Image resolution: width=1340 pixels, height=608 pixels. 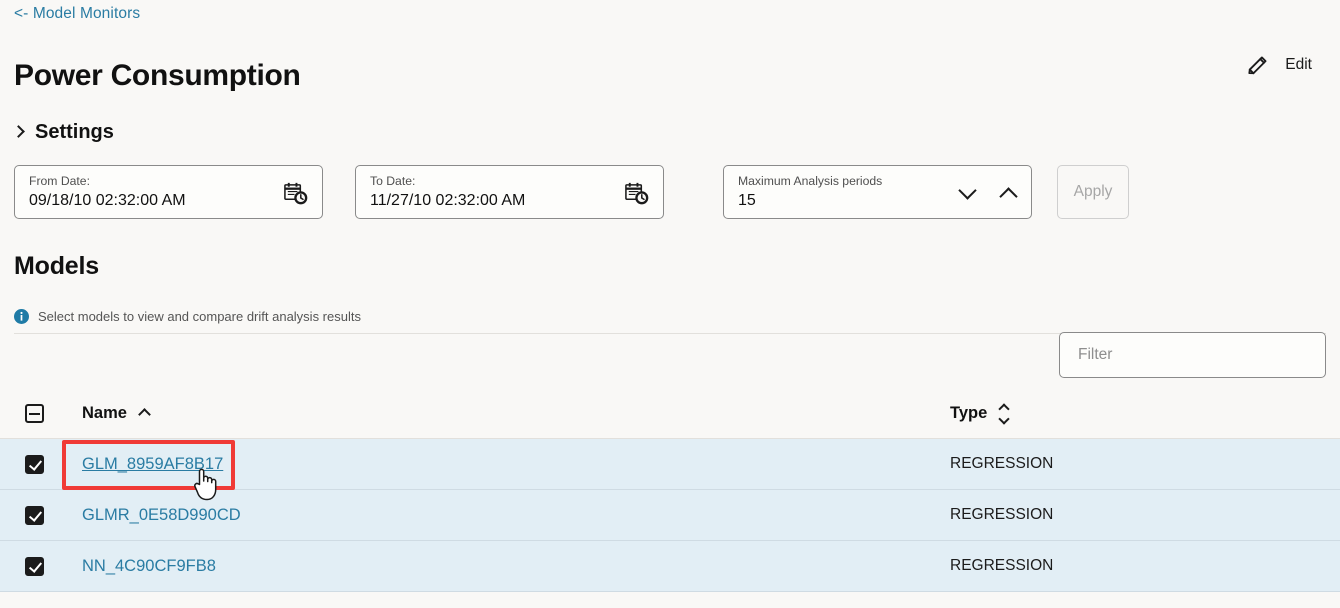 What do you see at coordinates (21, 316) in the screenshot?
I see `info-icon` at bounding box center [21, 316].